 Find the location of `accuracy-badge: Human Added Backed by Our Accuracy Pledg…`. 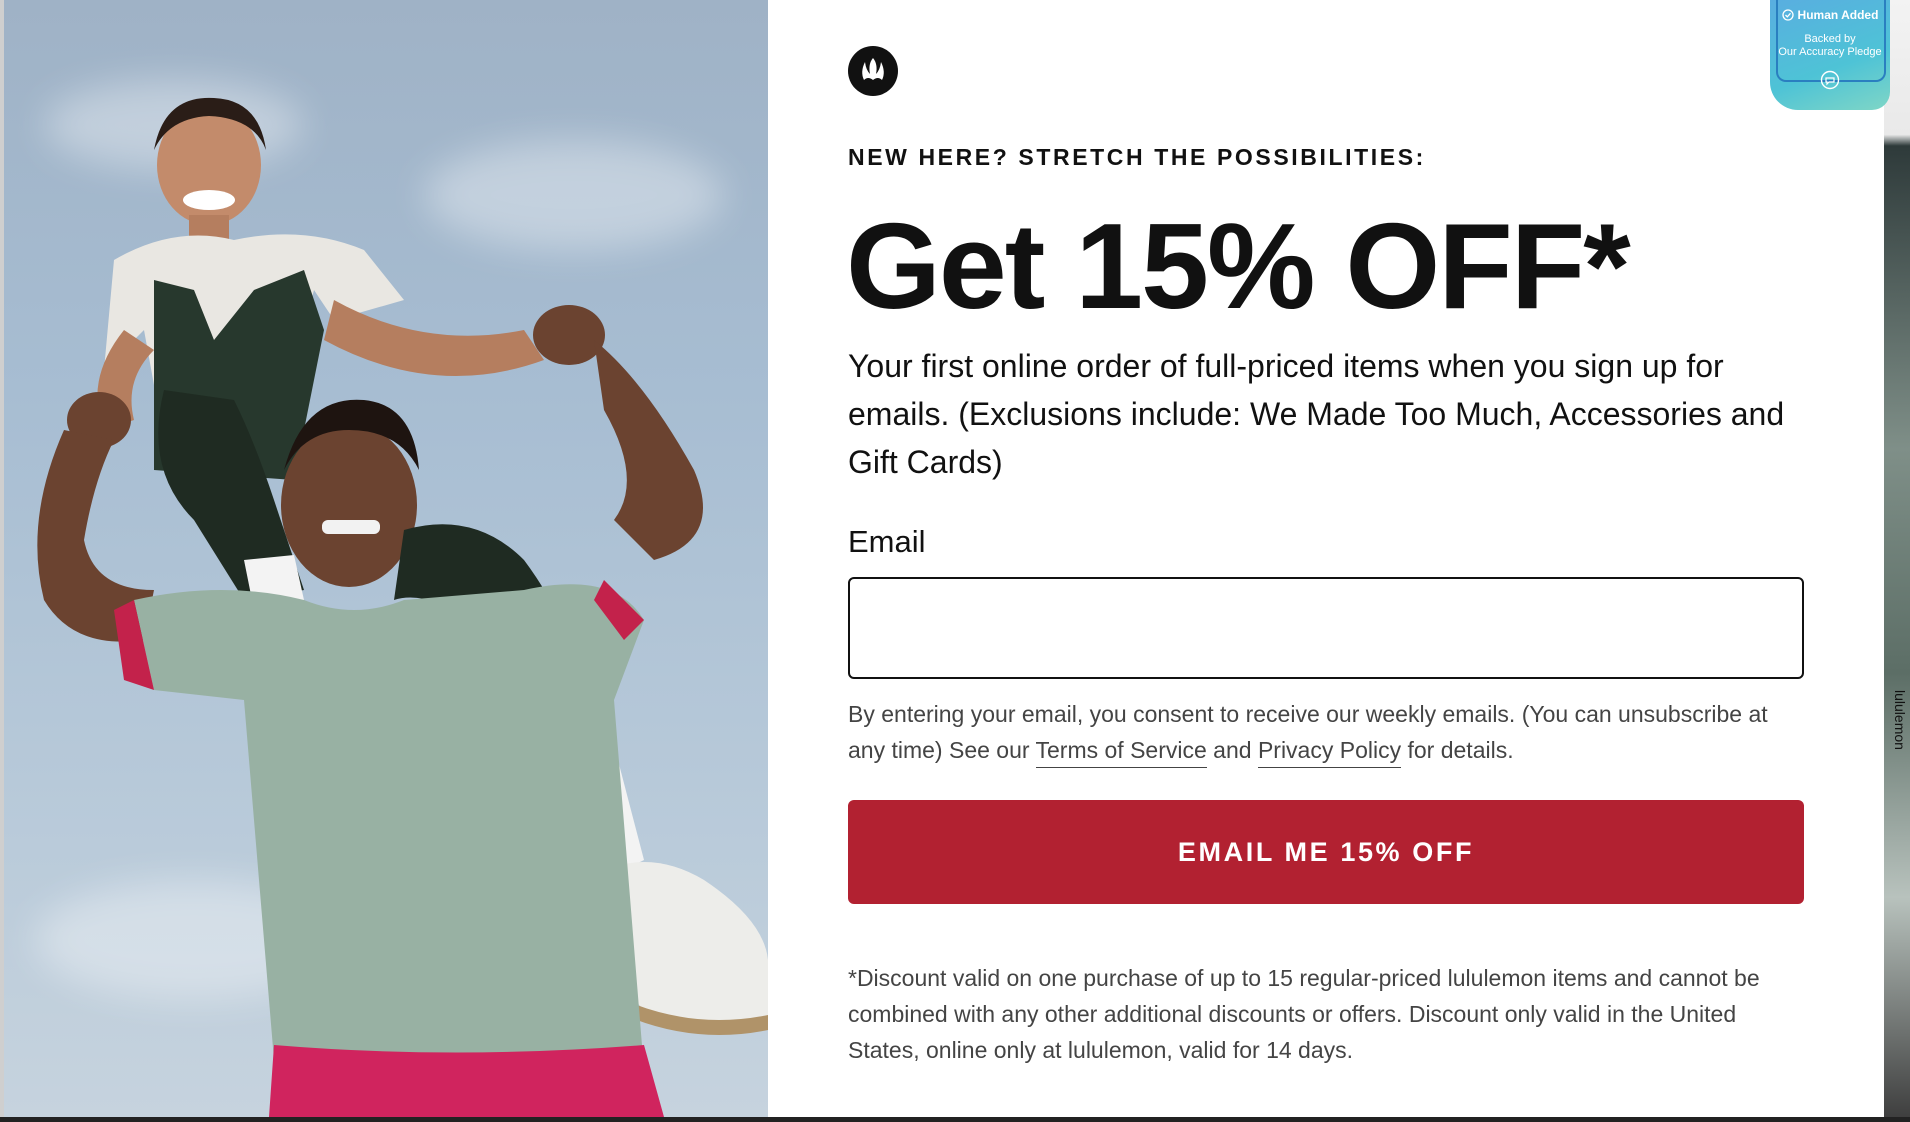

accuracy-badge: Human Added Backed by Our Accuracy Pledg… is located at coordinates (1830, 55).